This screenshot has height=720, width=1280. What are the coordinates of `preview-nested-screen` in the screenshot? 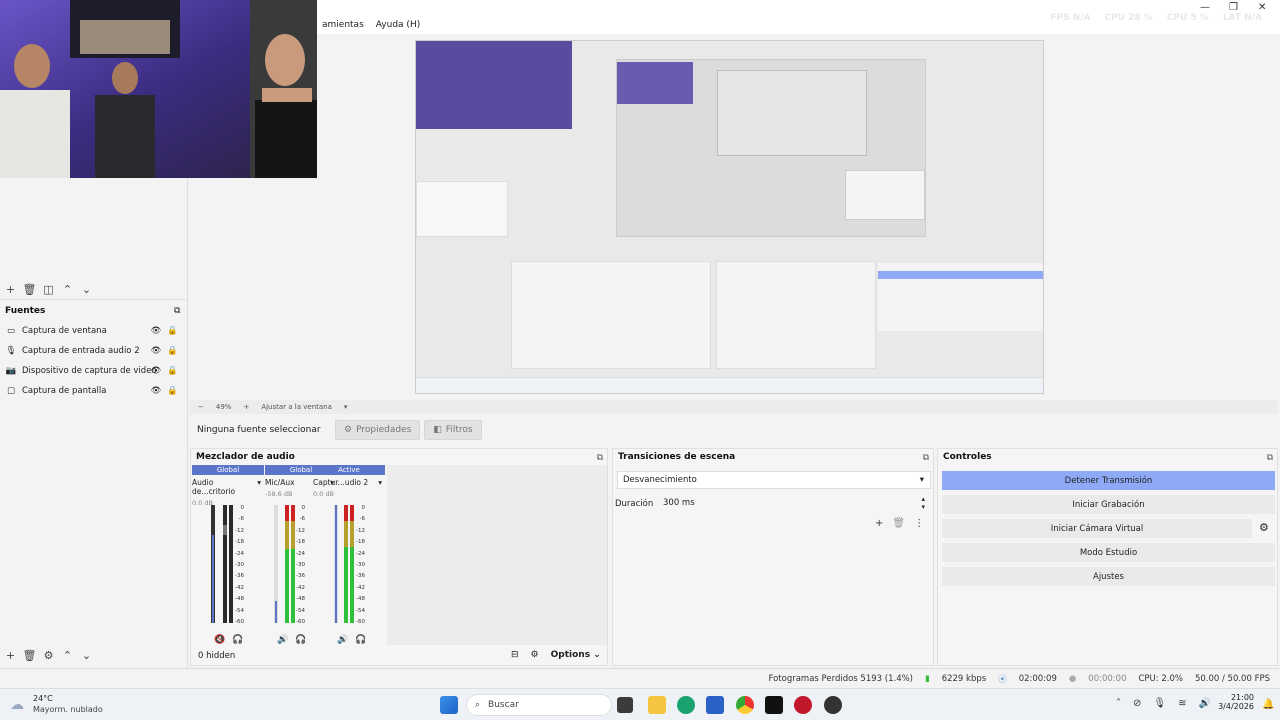 It's located at (771, 148).